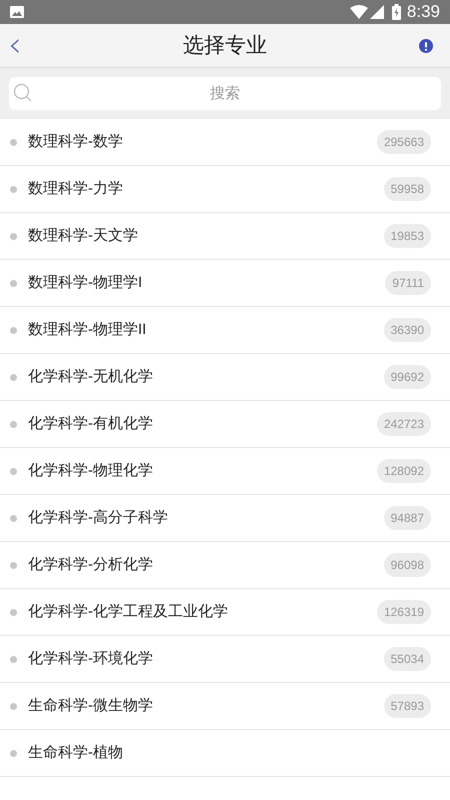  I want to click on count-badge: 36390, so click(407, 330).